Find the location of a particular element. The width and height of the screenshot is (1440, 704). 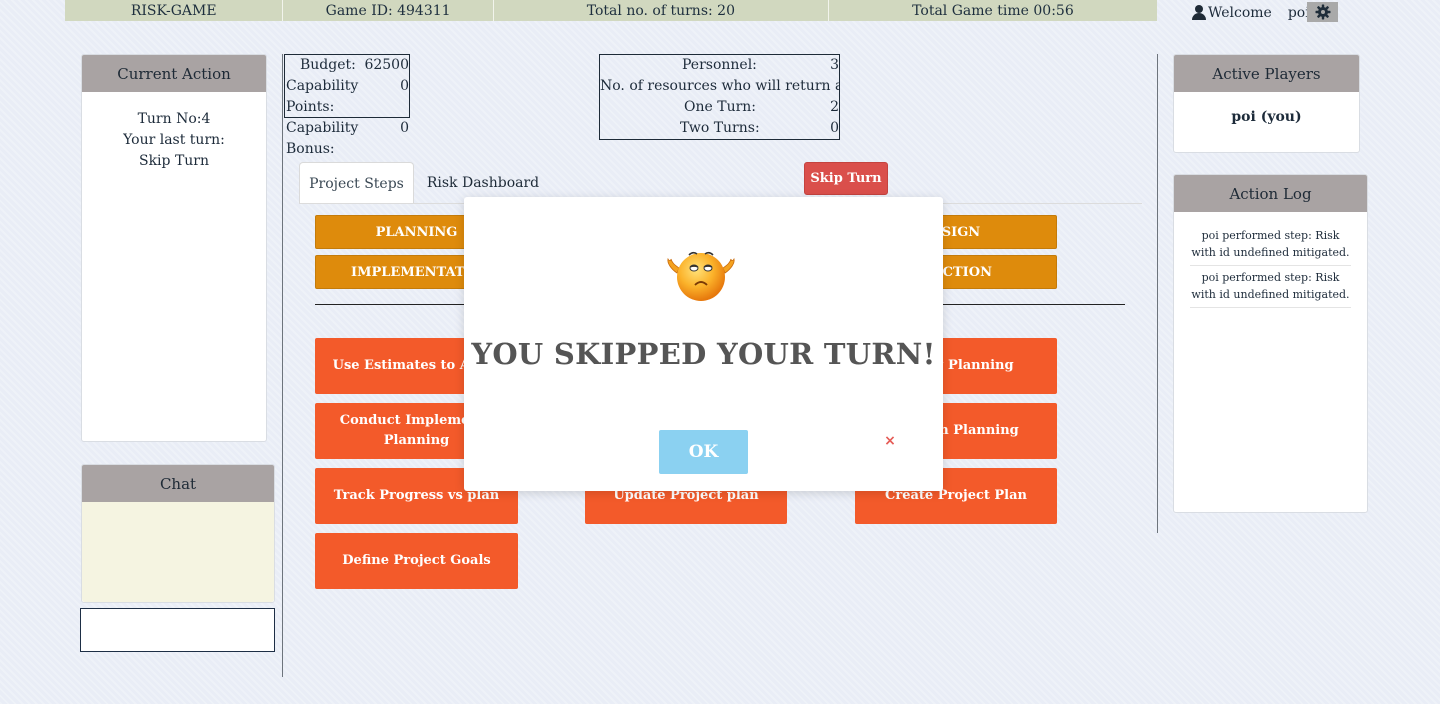

chat-panel: Chat is located at coordinates (178, 533).